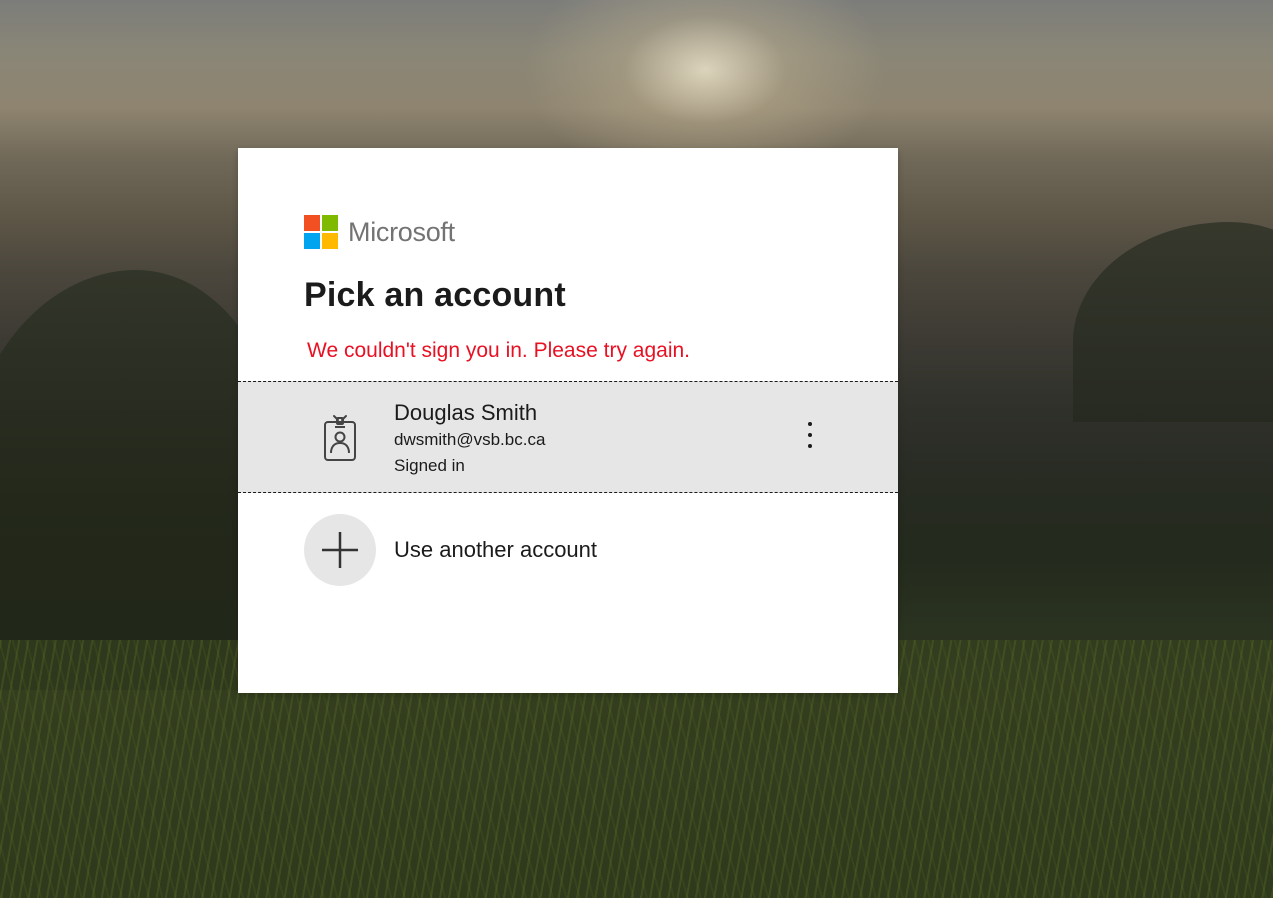 This screenshot has width=1273, height=898. What do you see at coordinates (330, 223) in the screenshot?
I see `logo-square-green` at bounding box center [330, 223].